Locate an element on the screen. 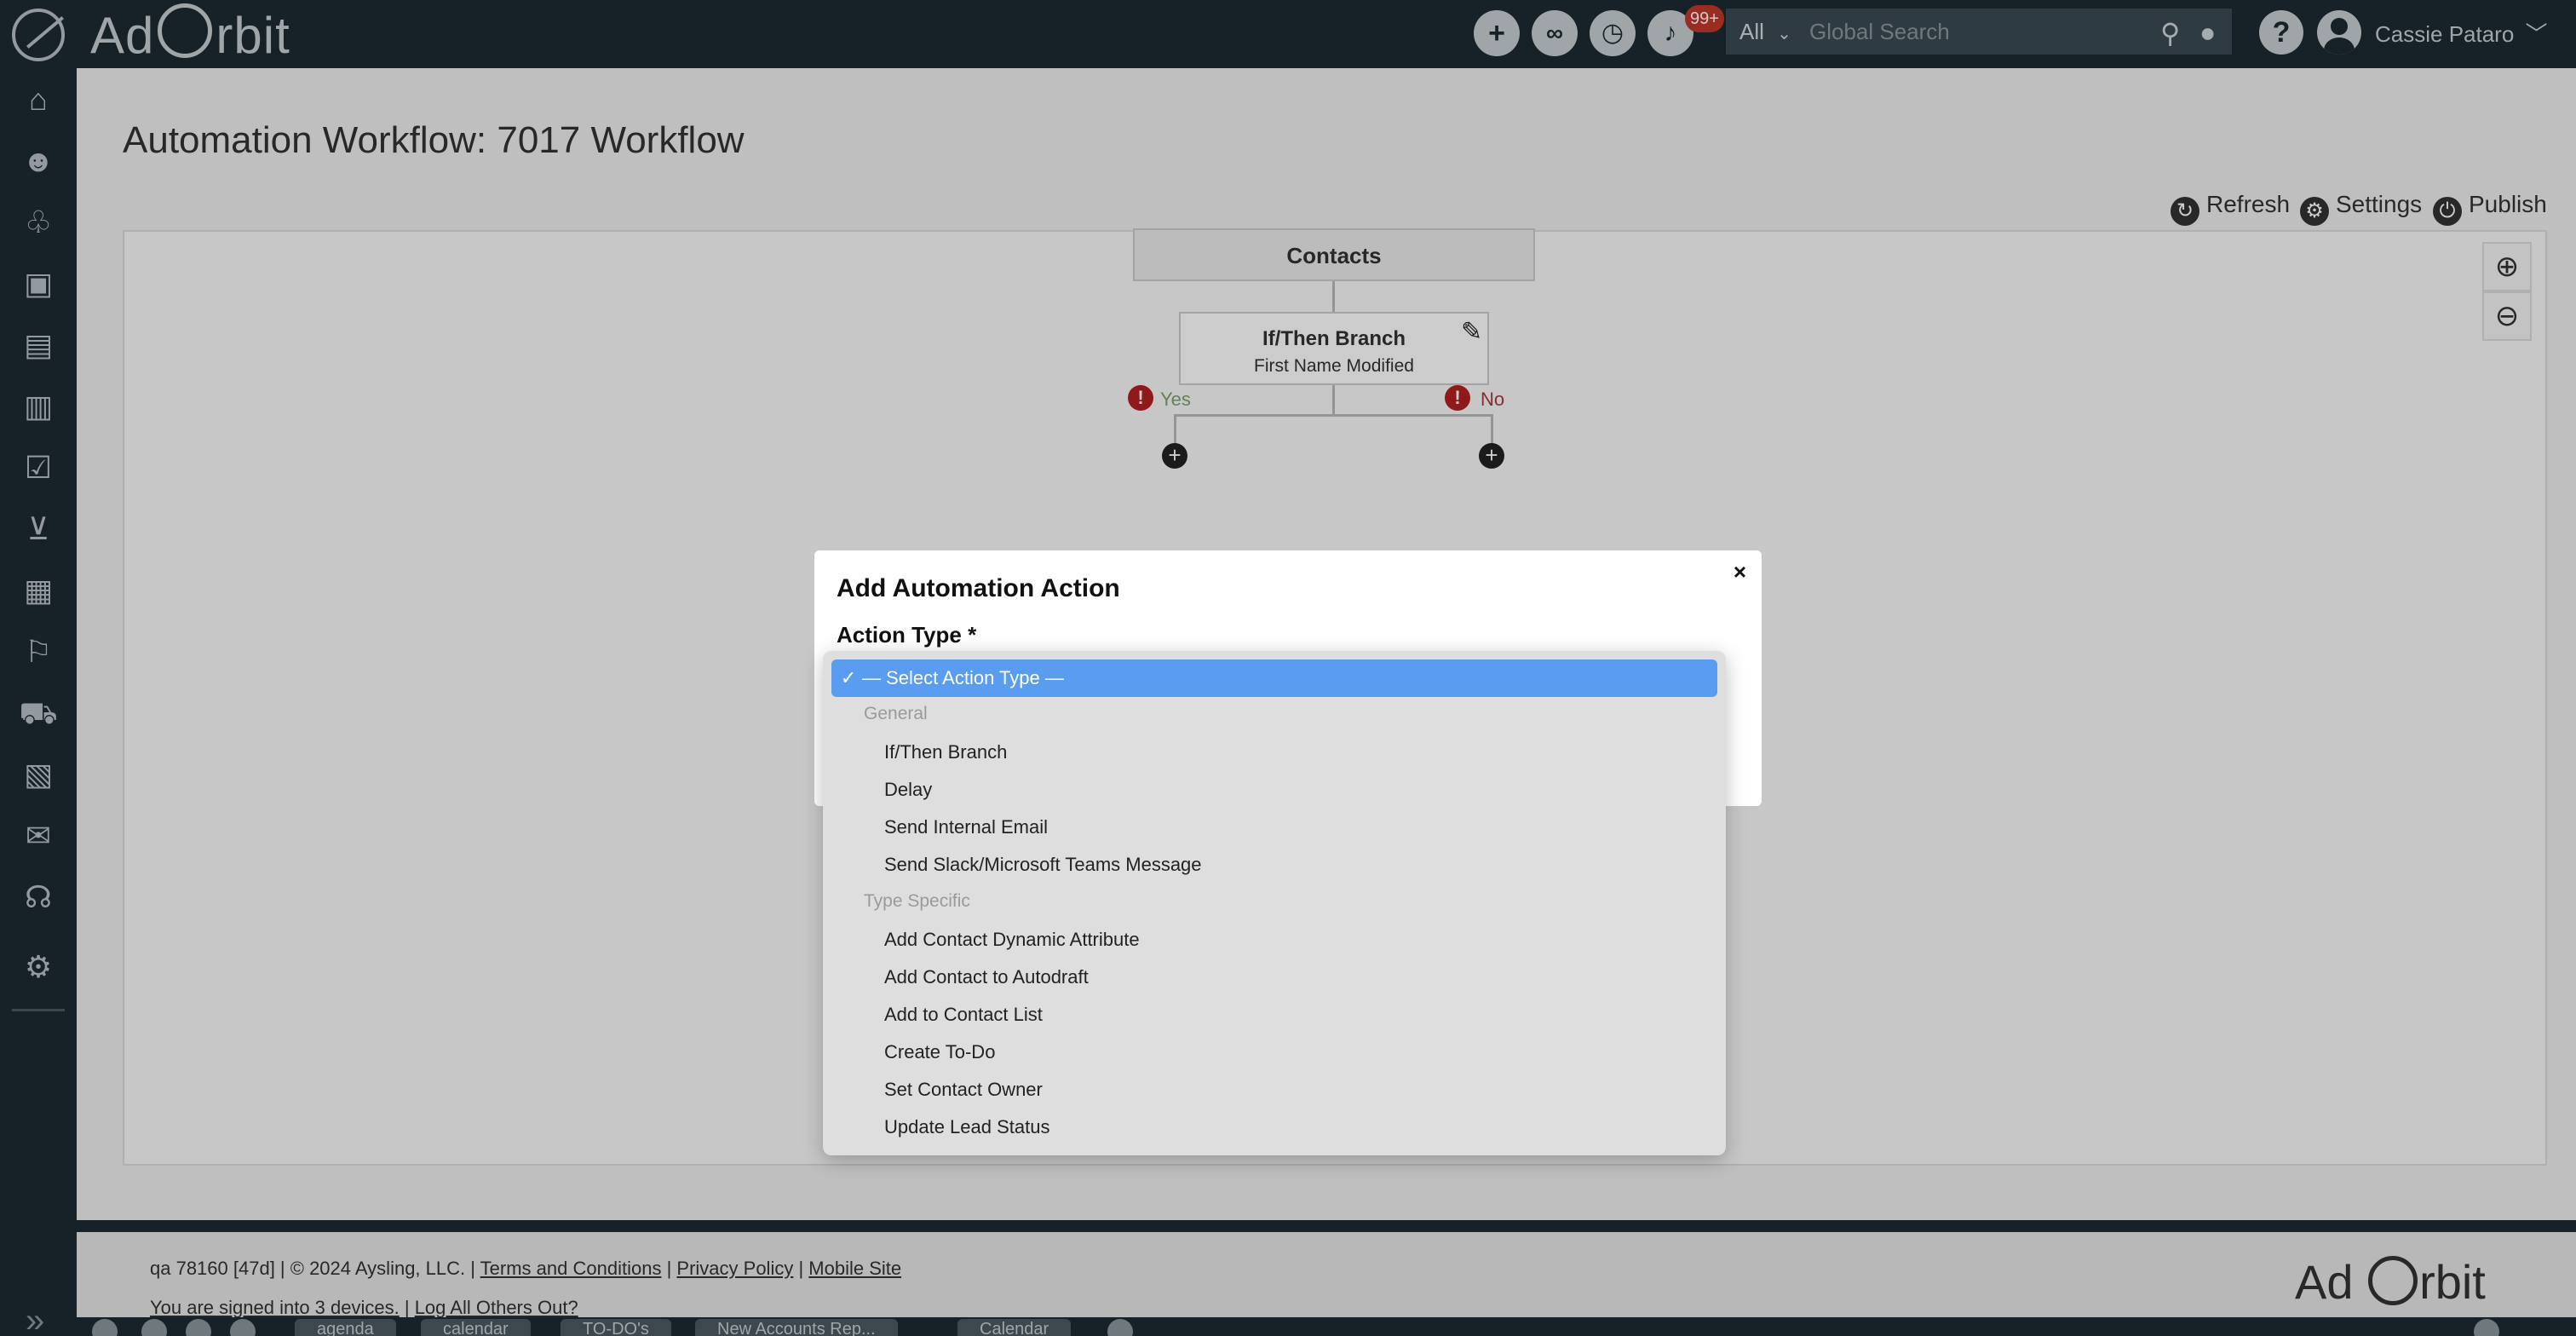 Image resolution: width=2576 pixels, height=1336 pixels. dropdown-option: Add Contact to Autodraft is located at coordinates (987, 977).